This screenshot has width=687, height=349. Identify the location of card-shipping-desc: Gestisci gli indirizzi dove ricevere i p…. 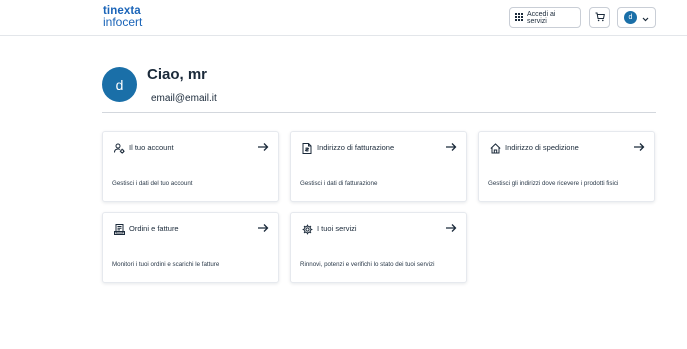
(553, 183).